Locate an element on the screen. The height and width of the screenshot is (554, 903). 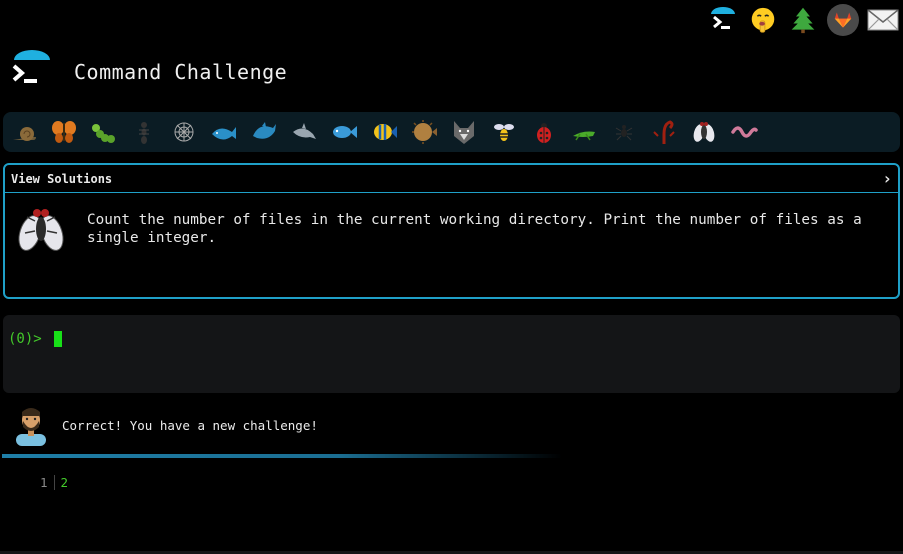
caterpillar-icon is located at coordinates (104, 132).